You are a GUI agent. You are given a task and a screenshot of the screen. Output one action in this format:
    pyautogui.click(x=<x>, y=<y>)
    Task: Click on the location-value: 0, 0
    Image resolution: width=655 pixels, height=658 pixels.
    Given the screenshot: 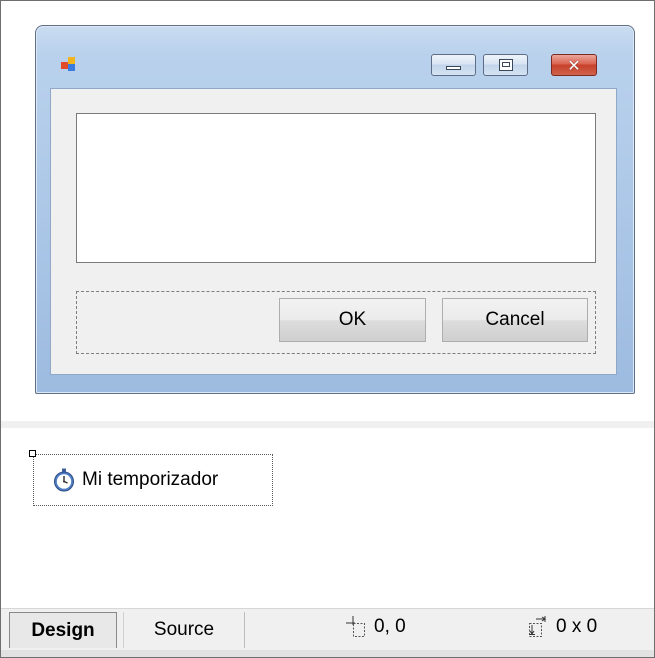 What is the action you would take?
    pyautogui.click(x=390, y=626)
    